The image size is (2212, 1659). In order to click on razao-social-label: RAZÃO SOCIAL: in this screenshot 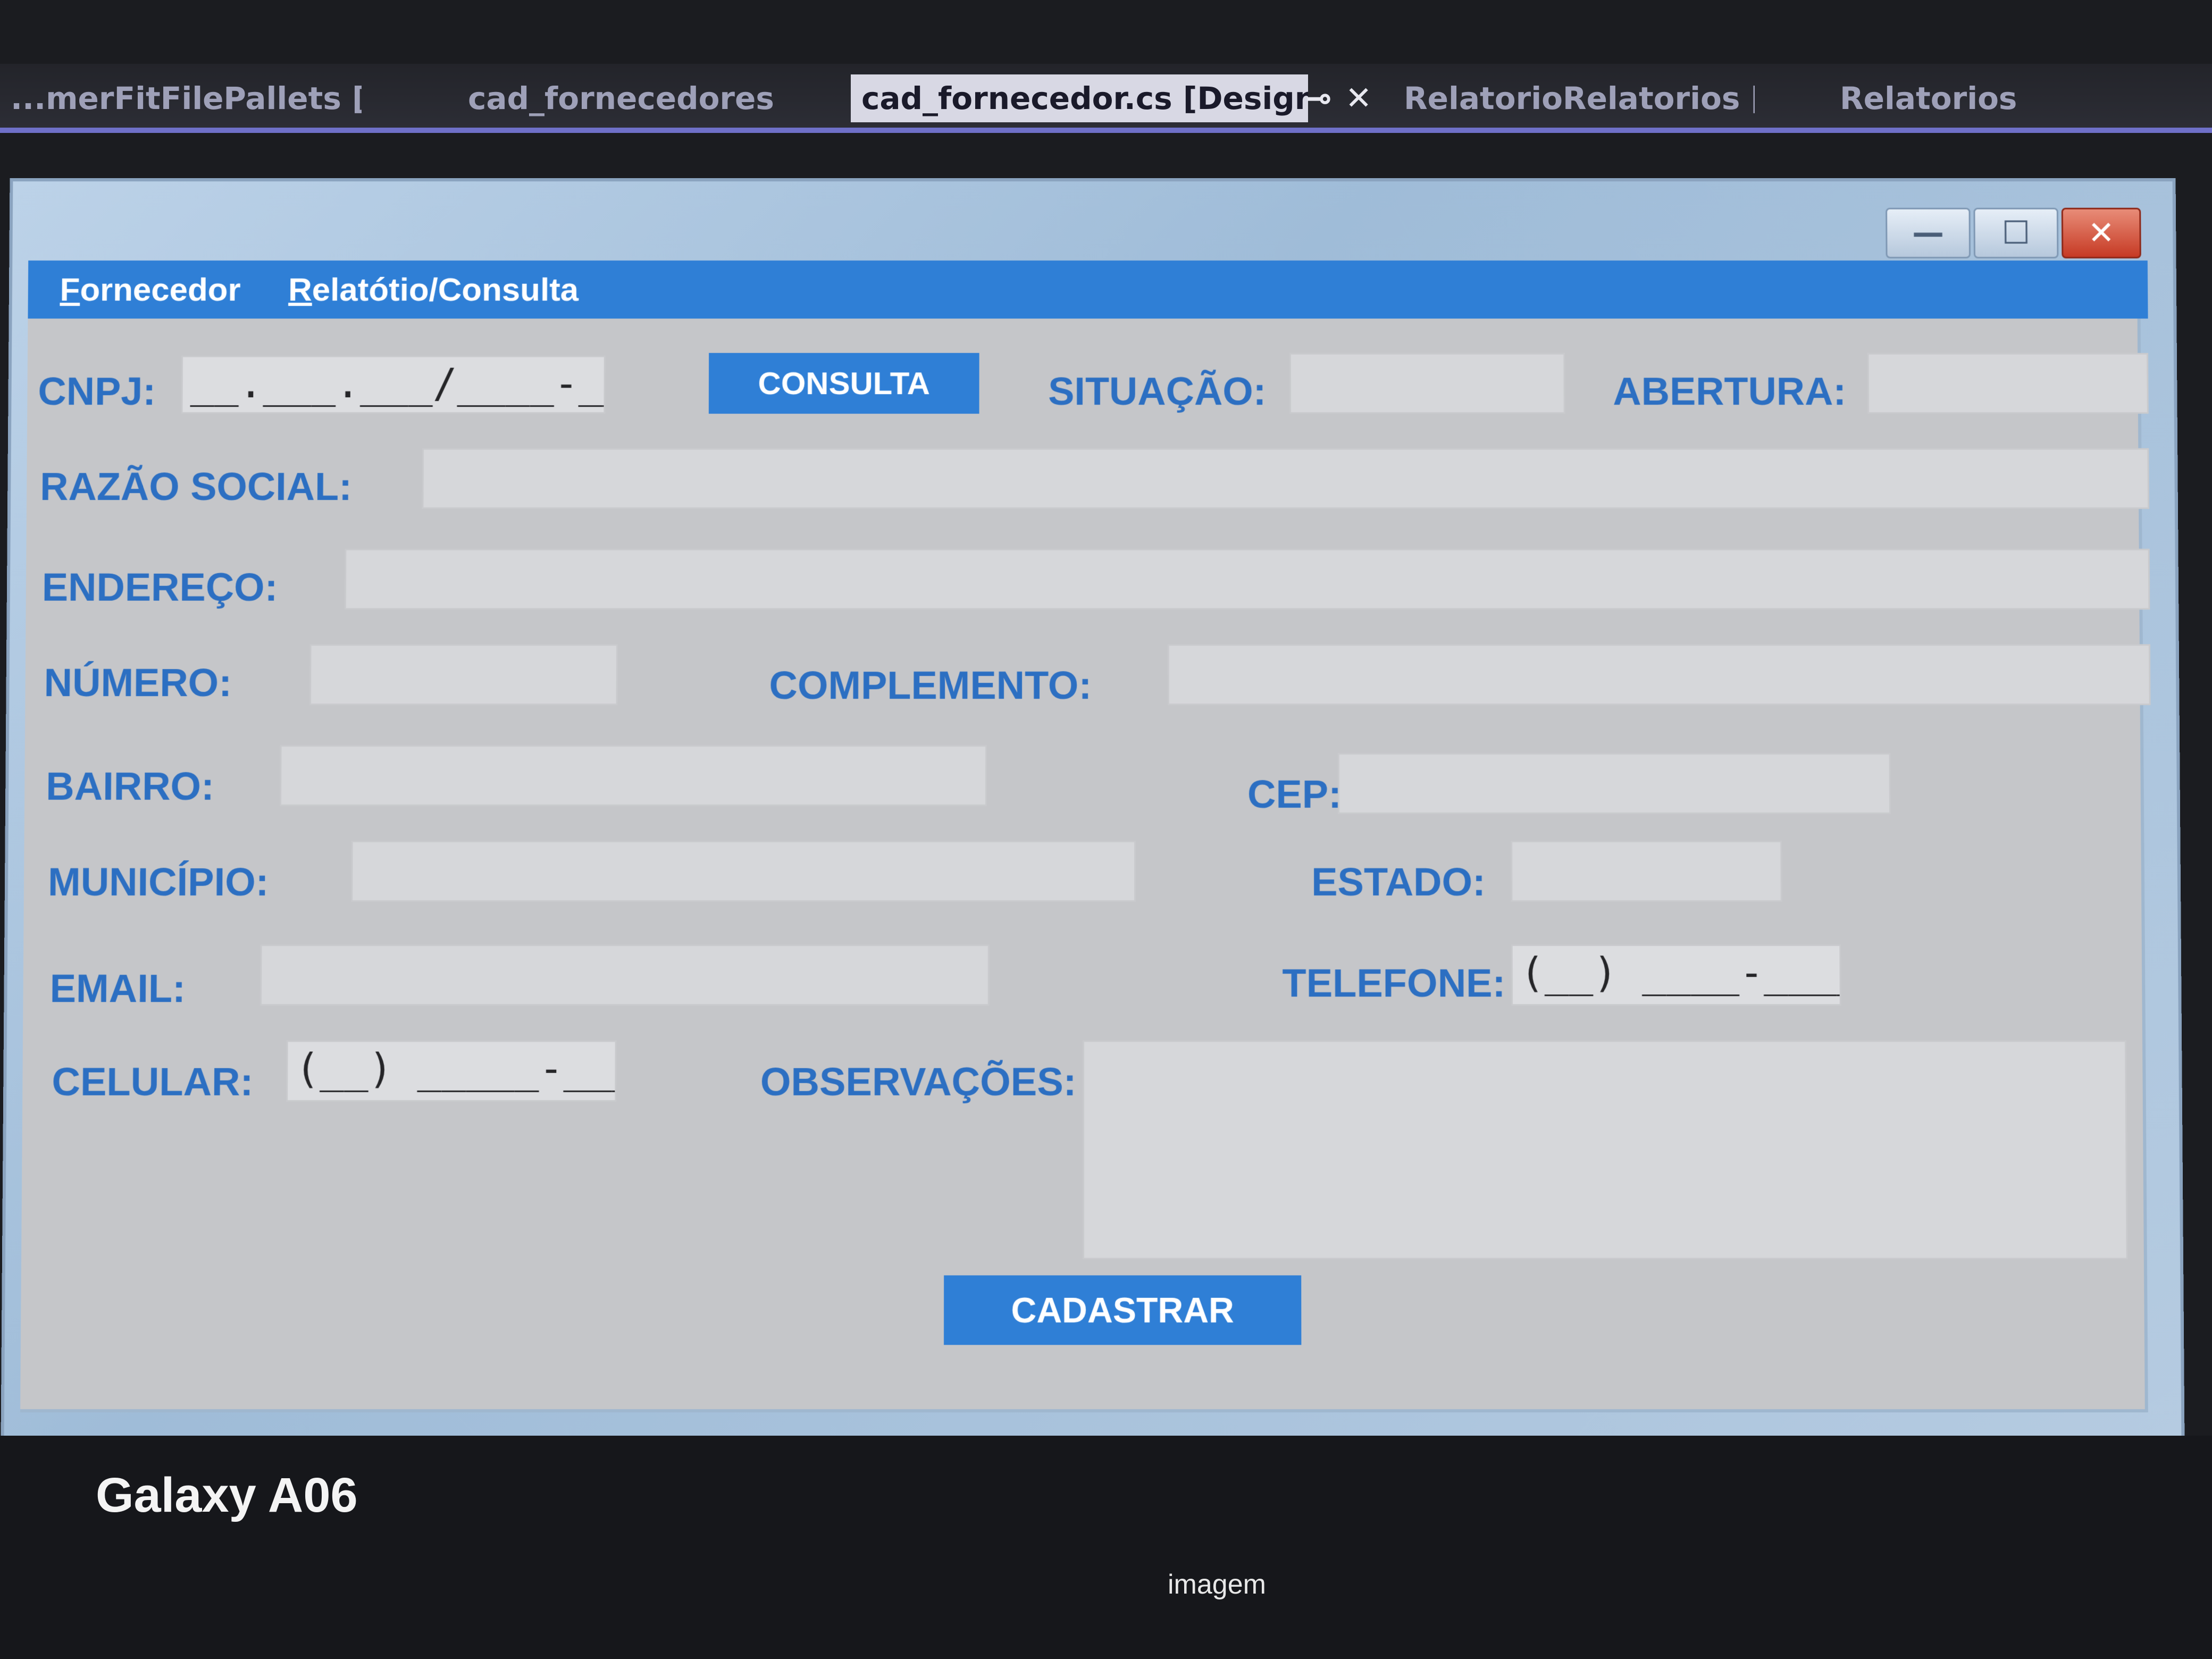, I will do `click(196, 486)`.